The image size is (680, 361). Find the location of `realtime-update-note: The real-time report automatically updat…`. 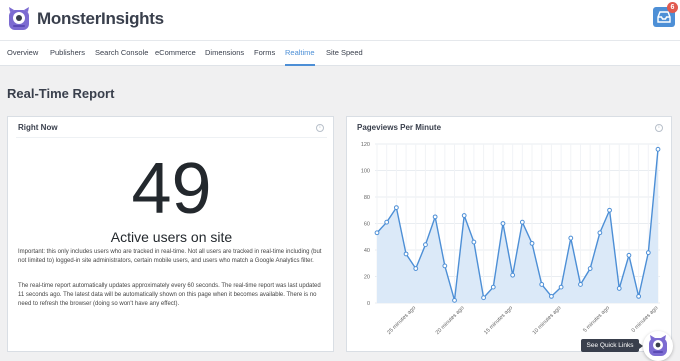

realtime-update-note: The real-time report automatically updat… is located at coordinates (169, 295).